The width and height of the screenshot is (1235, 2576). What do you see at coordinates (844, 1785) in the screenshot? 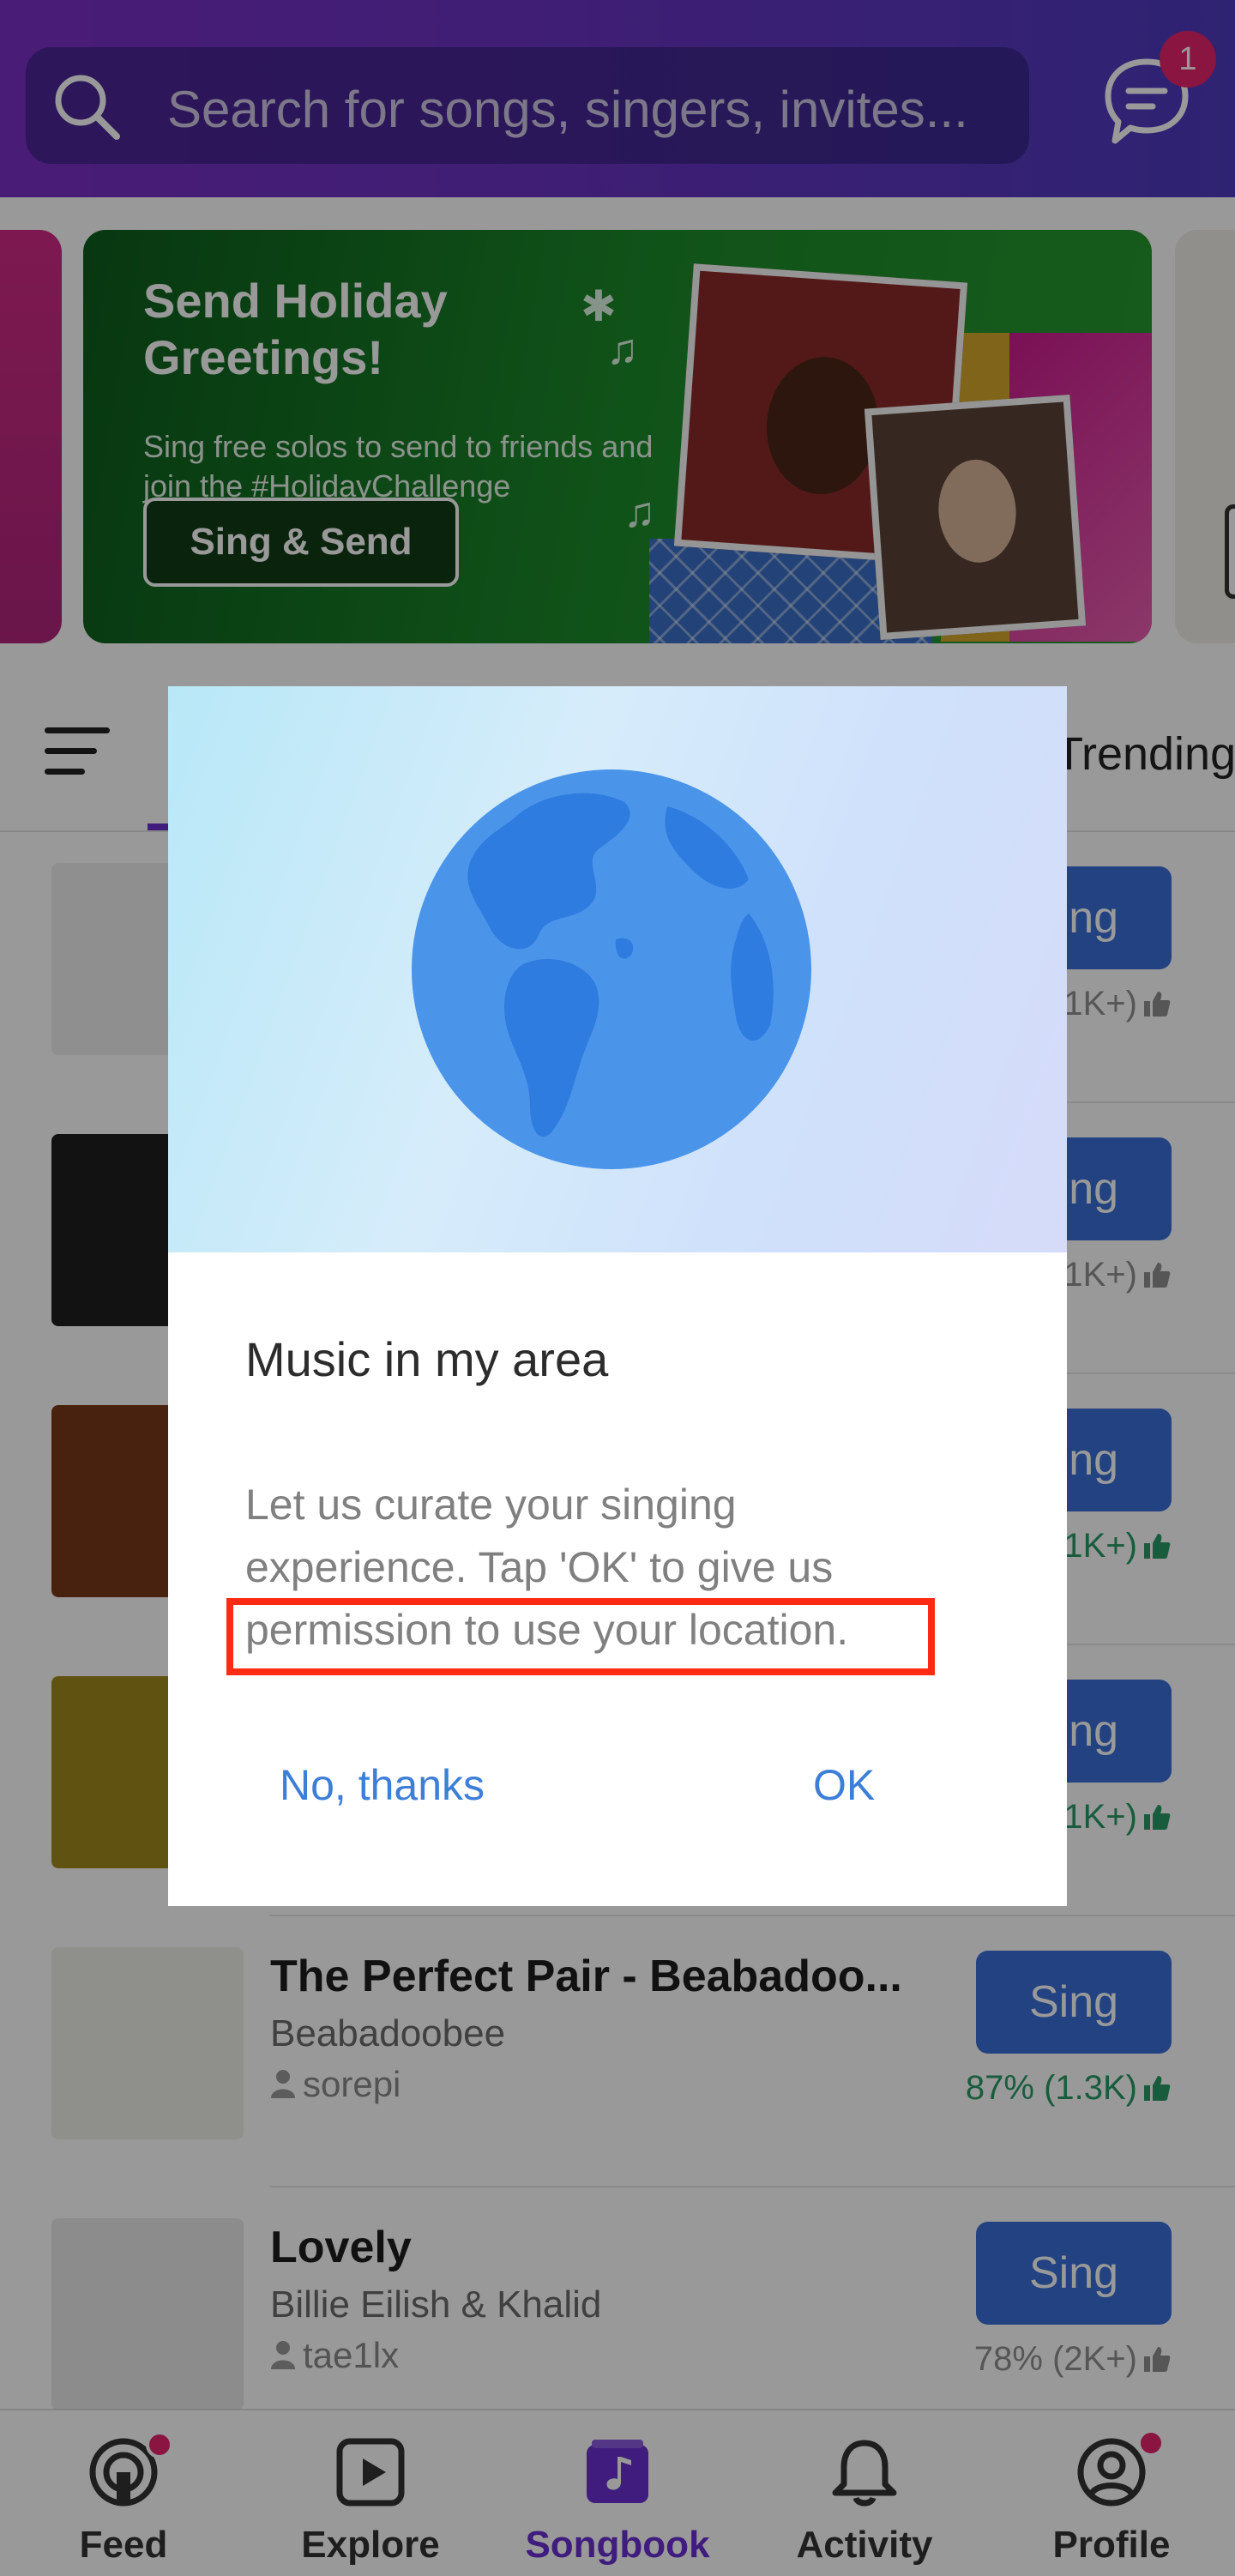
I see `ok-button: OK` at bounding box center [844, 1785].